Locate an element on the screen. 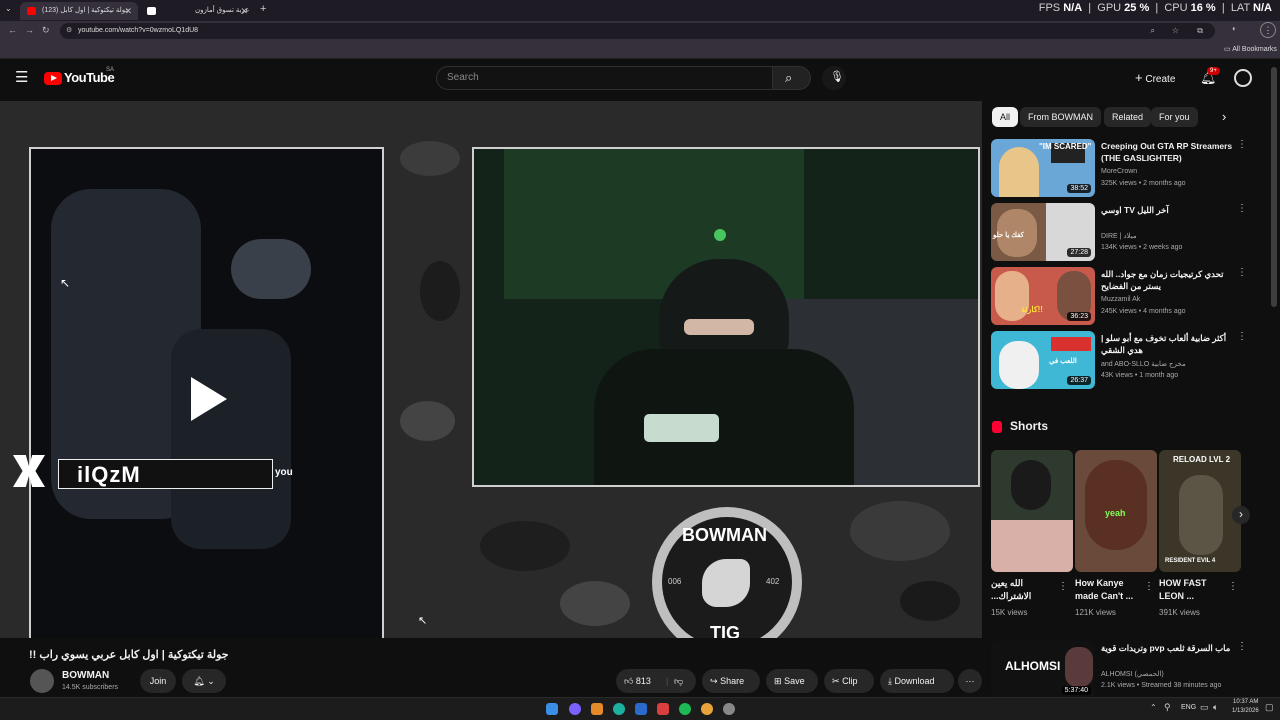 The width and height of the screenshot is (1280, 720). short-views: 391K views is located at coordinates (1179, 612).